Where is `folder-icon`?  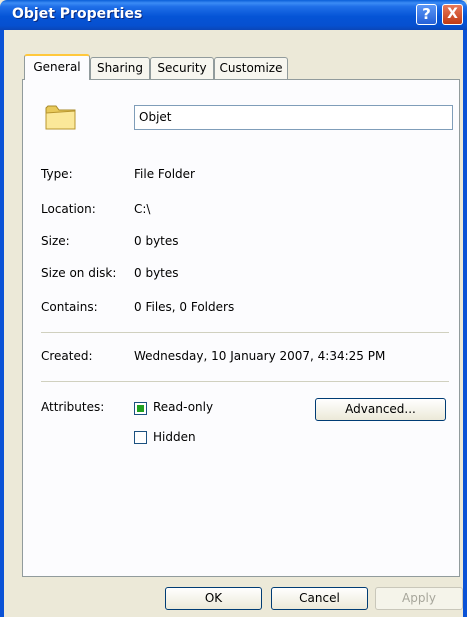
folder-icon is located at coordinates (60, 117).